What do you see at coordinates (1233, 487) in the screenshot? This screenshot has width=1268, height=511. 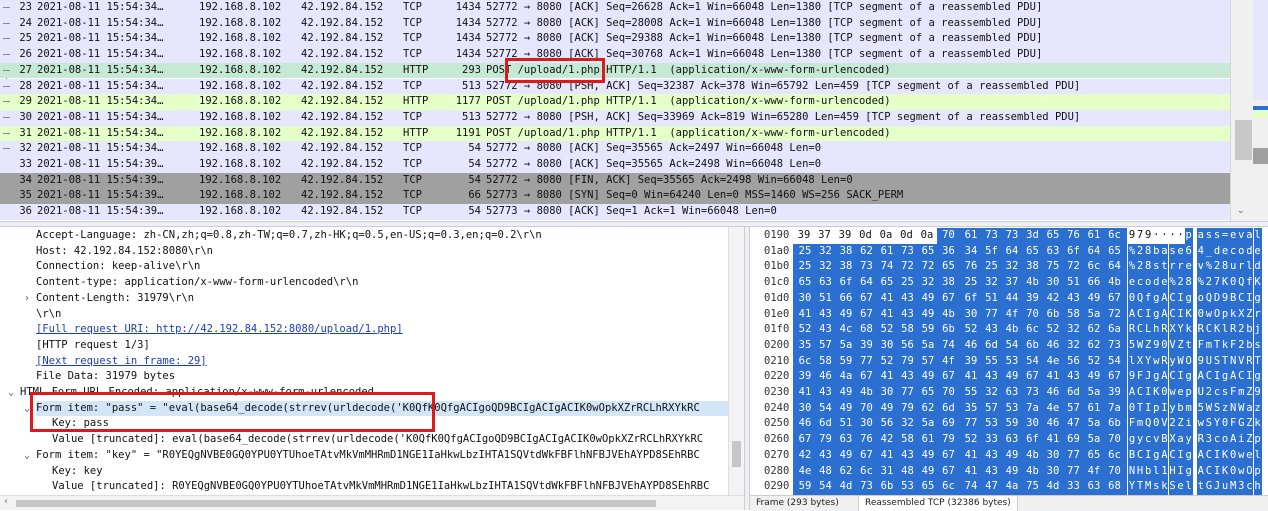 I see `ascii-char: M` at bounding box center [1233, 487].